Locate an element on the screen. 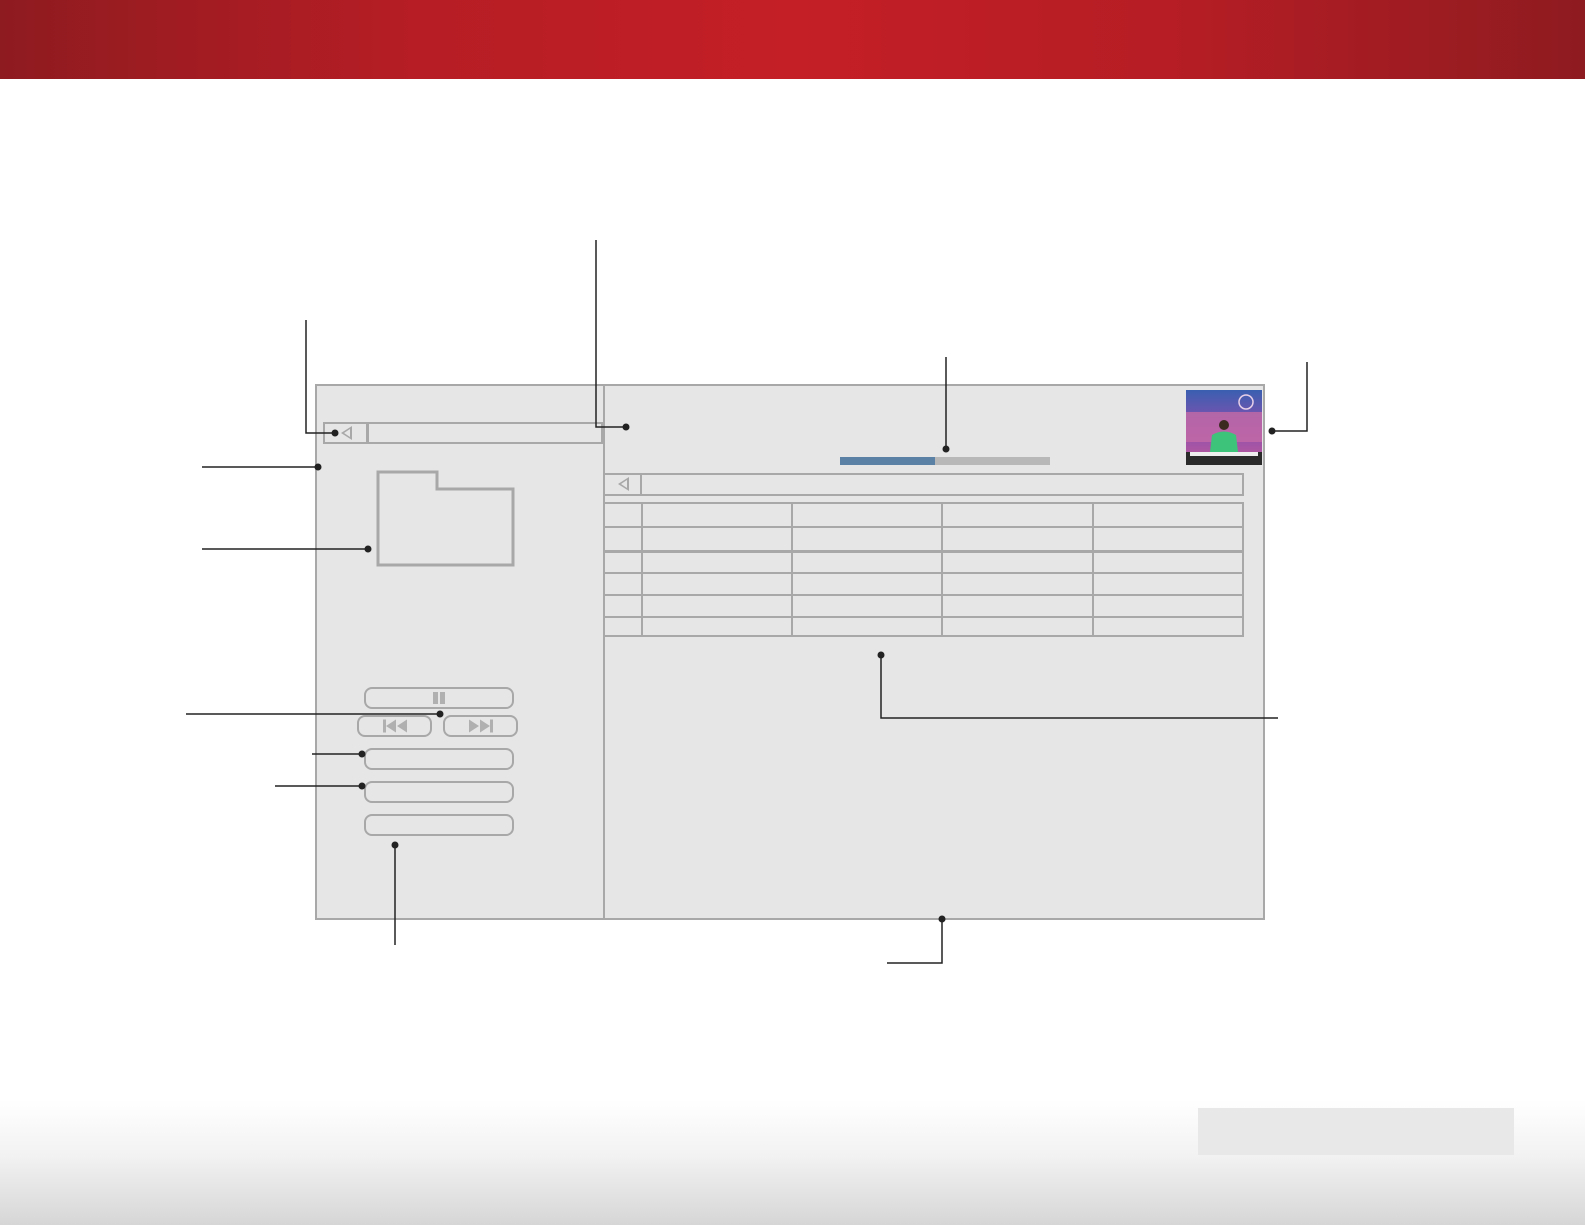 Image resolution: width=1585 pixels, height=1225 pixels. callout-line-thumbnail is located at coordinates (1290, 397).